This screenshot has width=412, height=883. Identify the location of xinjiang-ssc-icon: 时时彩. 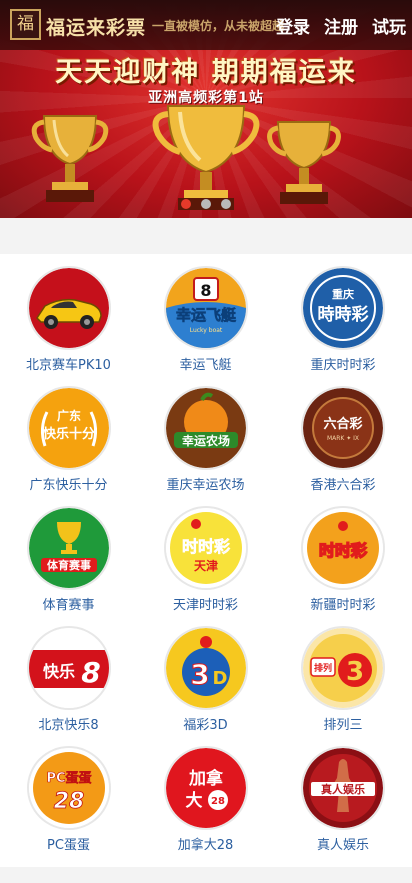
(343, 548).